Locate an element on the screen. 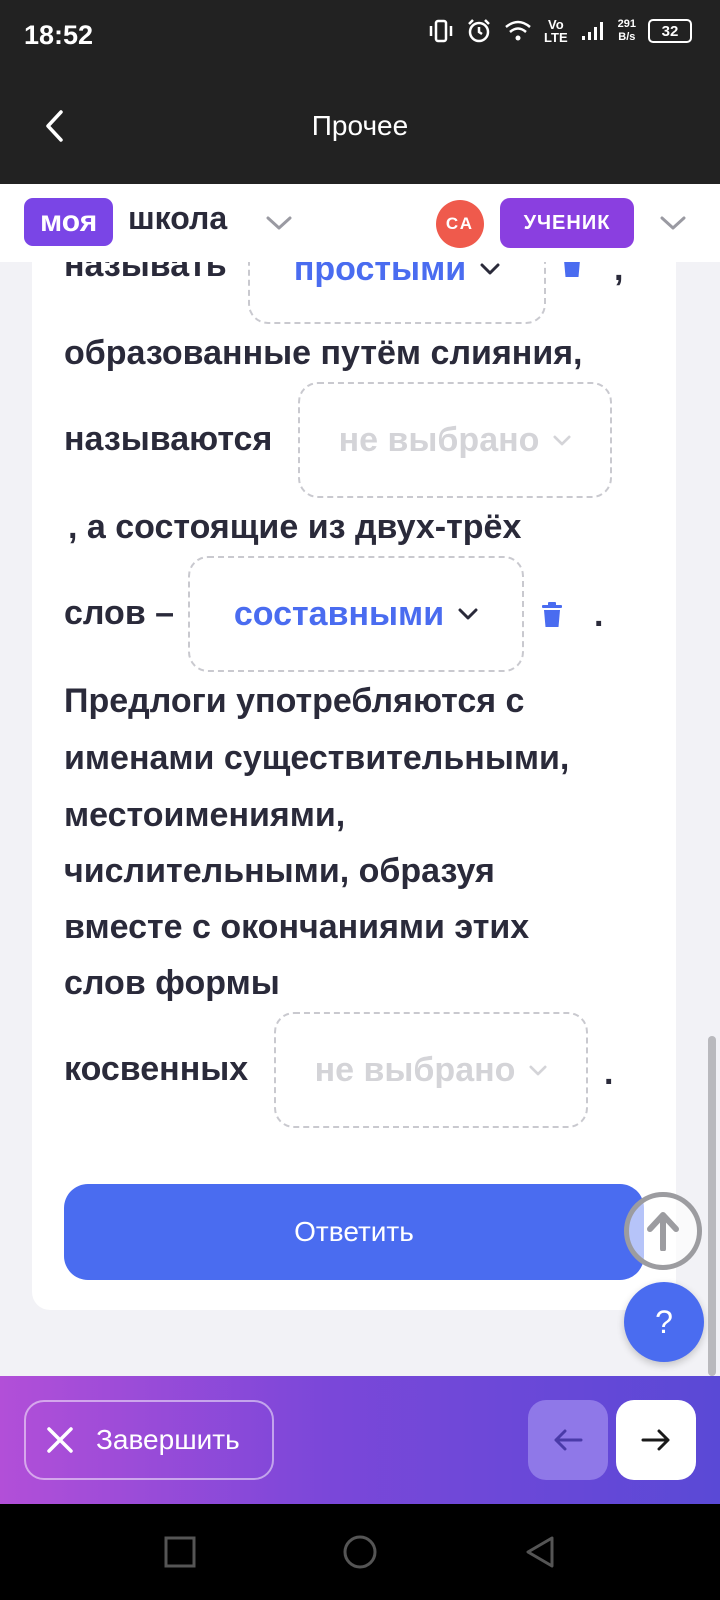 This screenshot has height=1600, width=720. dropdown-answer-4: не выбрано is located at coordinates (431, 1070).